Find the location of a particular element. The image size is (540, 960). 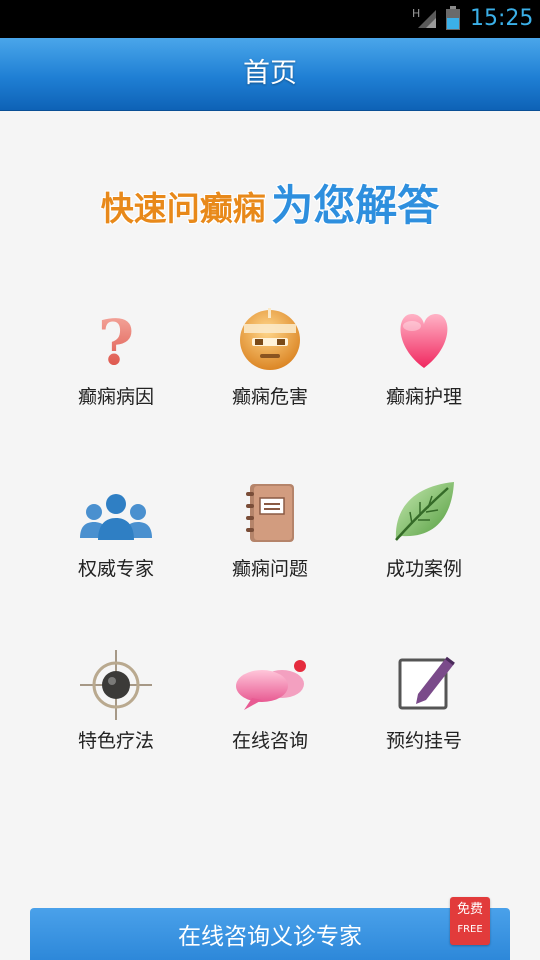

menu-item-cases: 成功案例 is located at coordinates (424, 548).